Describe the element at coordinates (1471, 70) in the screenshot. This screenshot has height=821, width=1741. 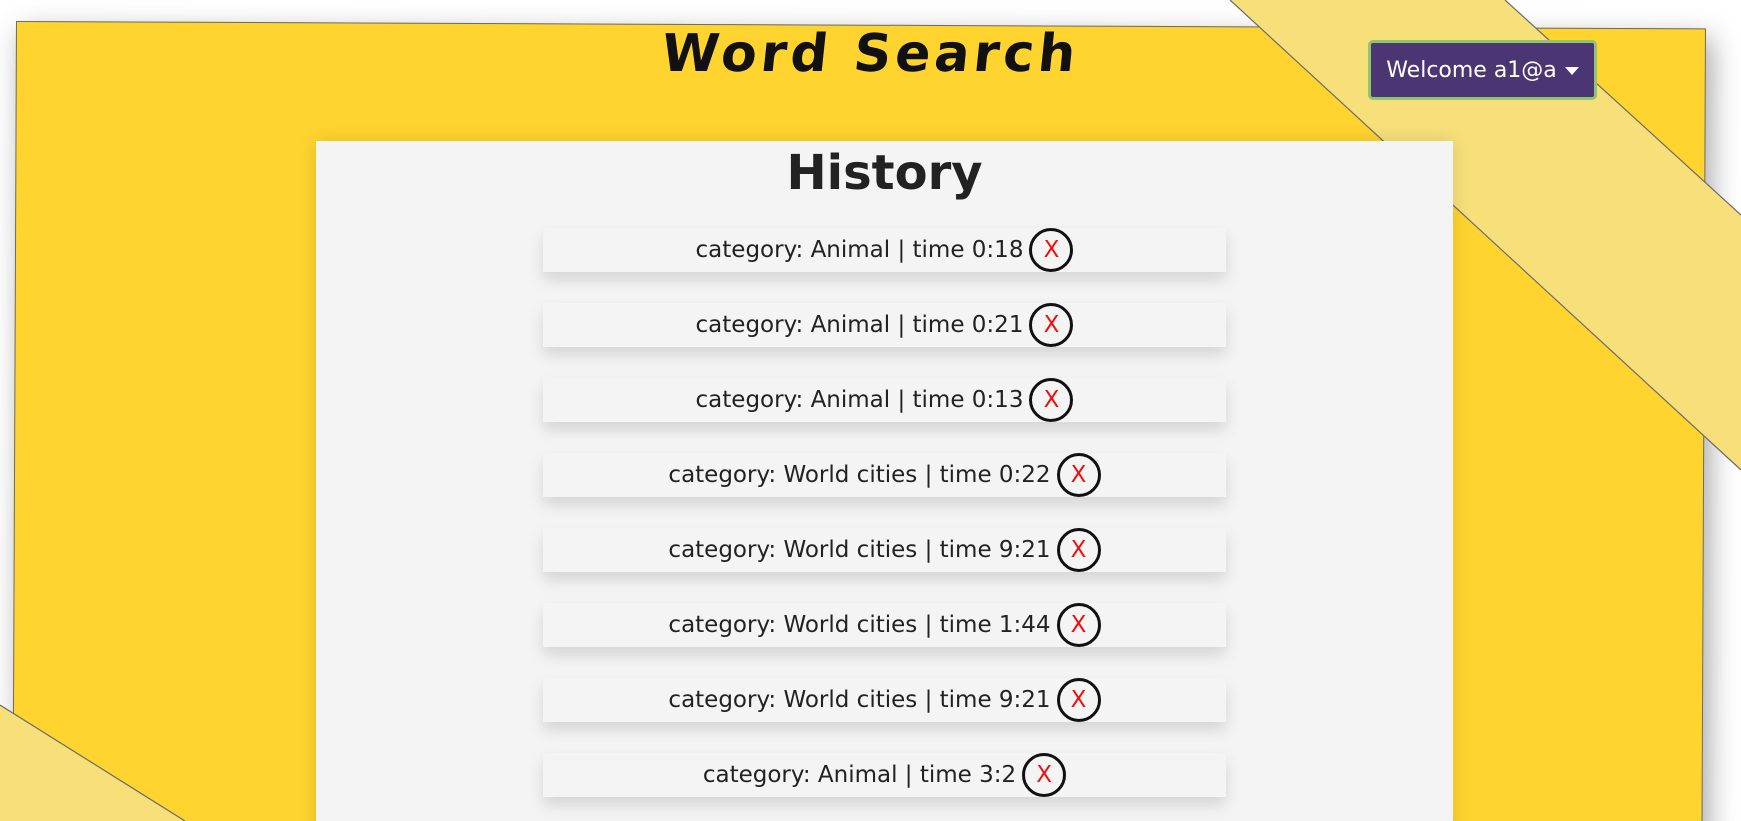
I see `user-menu-label: Welcome a1@a` at that location.